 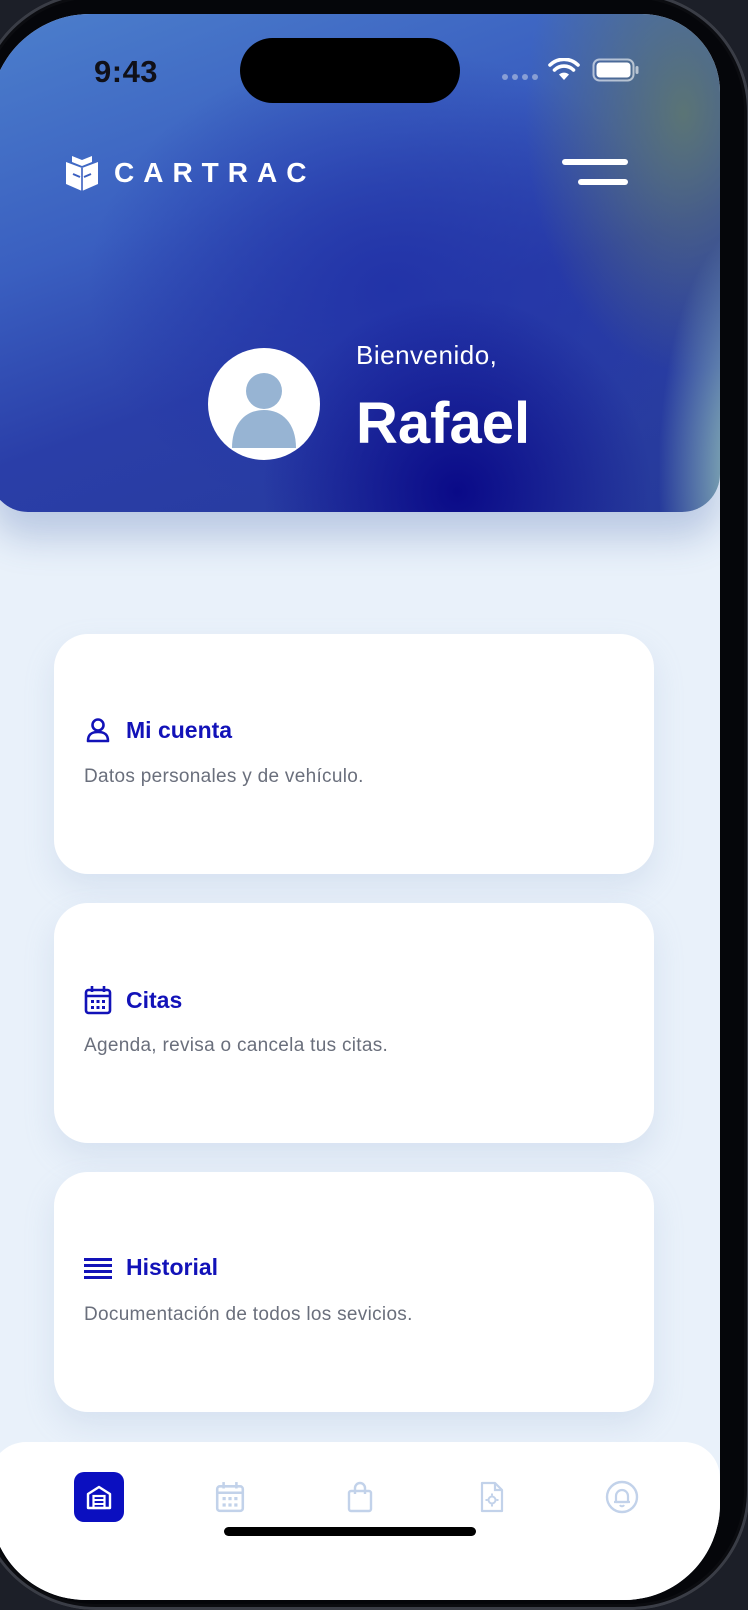 I want to click on card-title: Historial, so click(x=172, y=1267).